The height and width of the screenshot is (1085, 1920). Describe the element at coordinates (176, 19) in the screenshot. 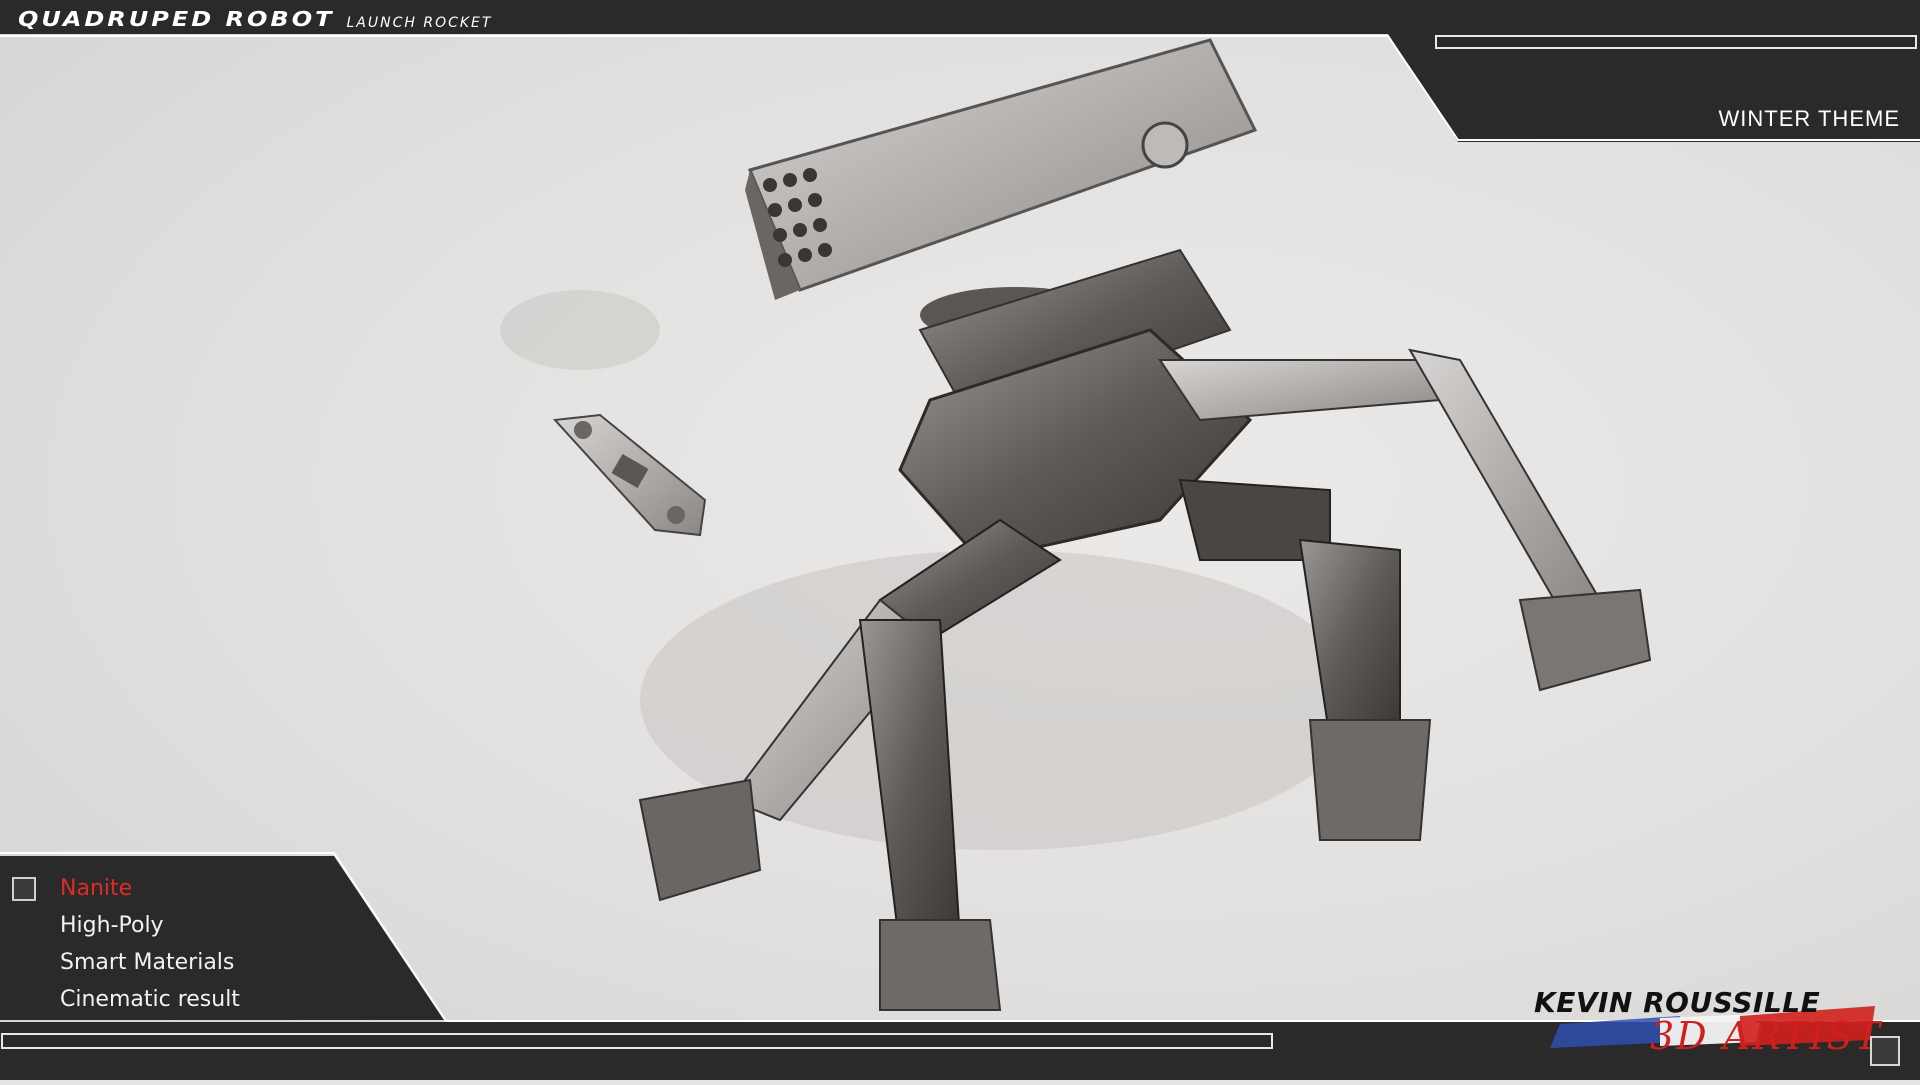

I see `page-title: QUADRUPED ROBOT` at that location.